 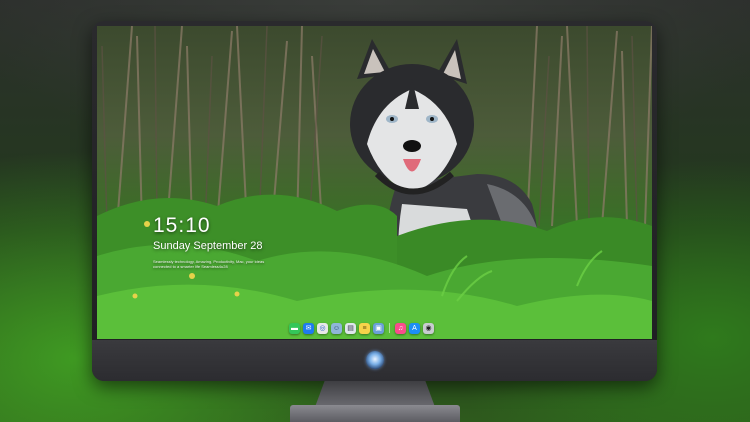 What do you see at coordinates (428, 328) in the screenshot?
I see `camera-icon: ◉` at bounding box center [428, 328].